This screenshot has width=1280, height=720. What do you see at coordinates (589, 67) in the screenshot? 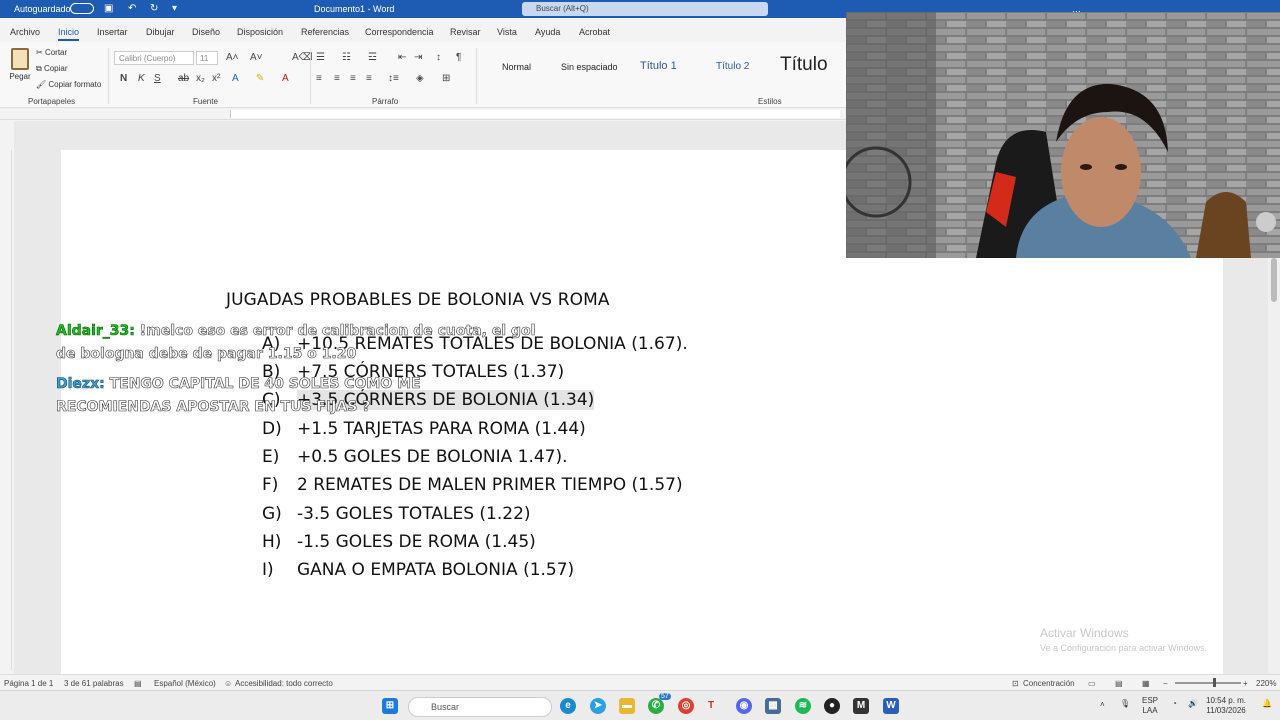
I see `style-no-spacing: Sin espaciado` at bounding box center [589, 67].